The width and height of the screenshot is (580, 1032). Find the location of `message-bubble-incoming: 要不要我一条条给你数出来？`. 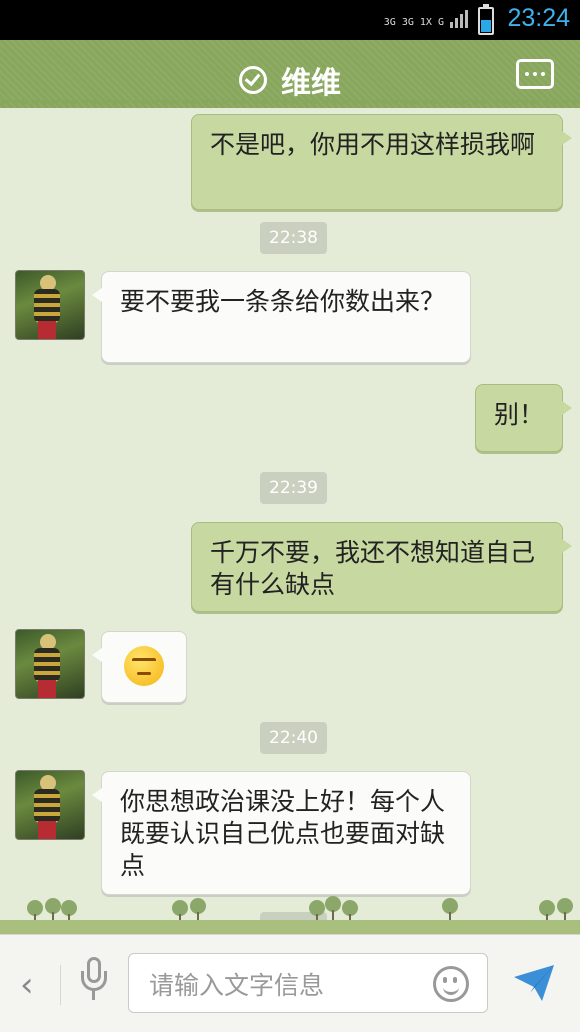

message-bubble-incoming: 要不要我一条条给你数出来？ is located at coordinates (281, 317).